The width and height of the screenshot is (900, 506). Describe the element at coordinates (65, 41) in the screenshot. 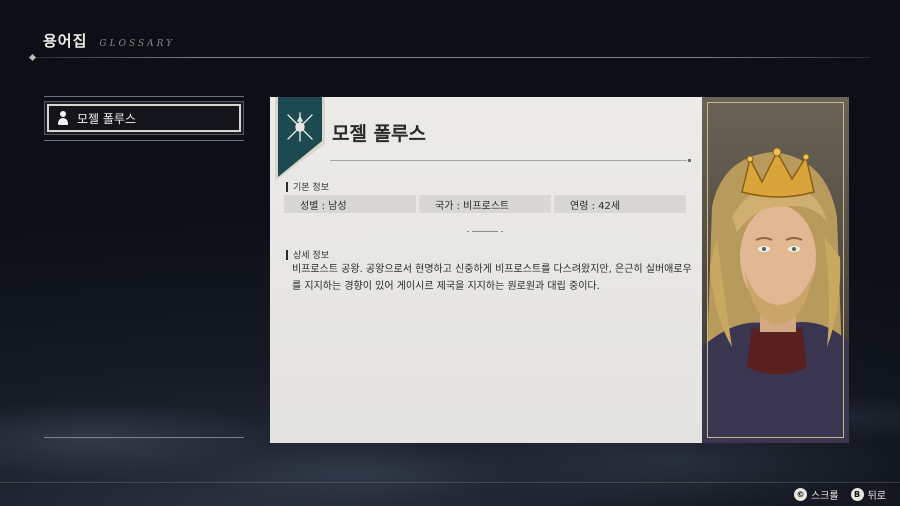

I see `page-title: 용어집` at that location.